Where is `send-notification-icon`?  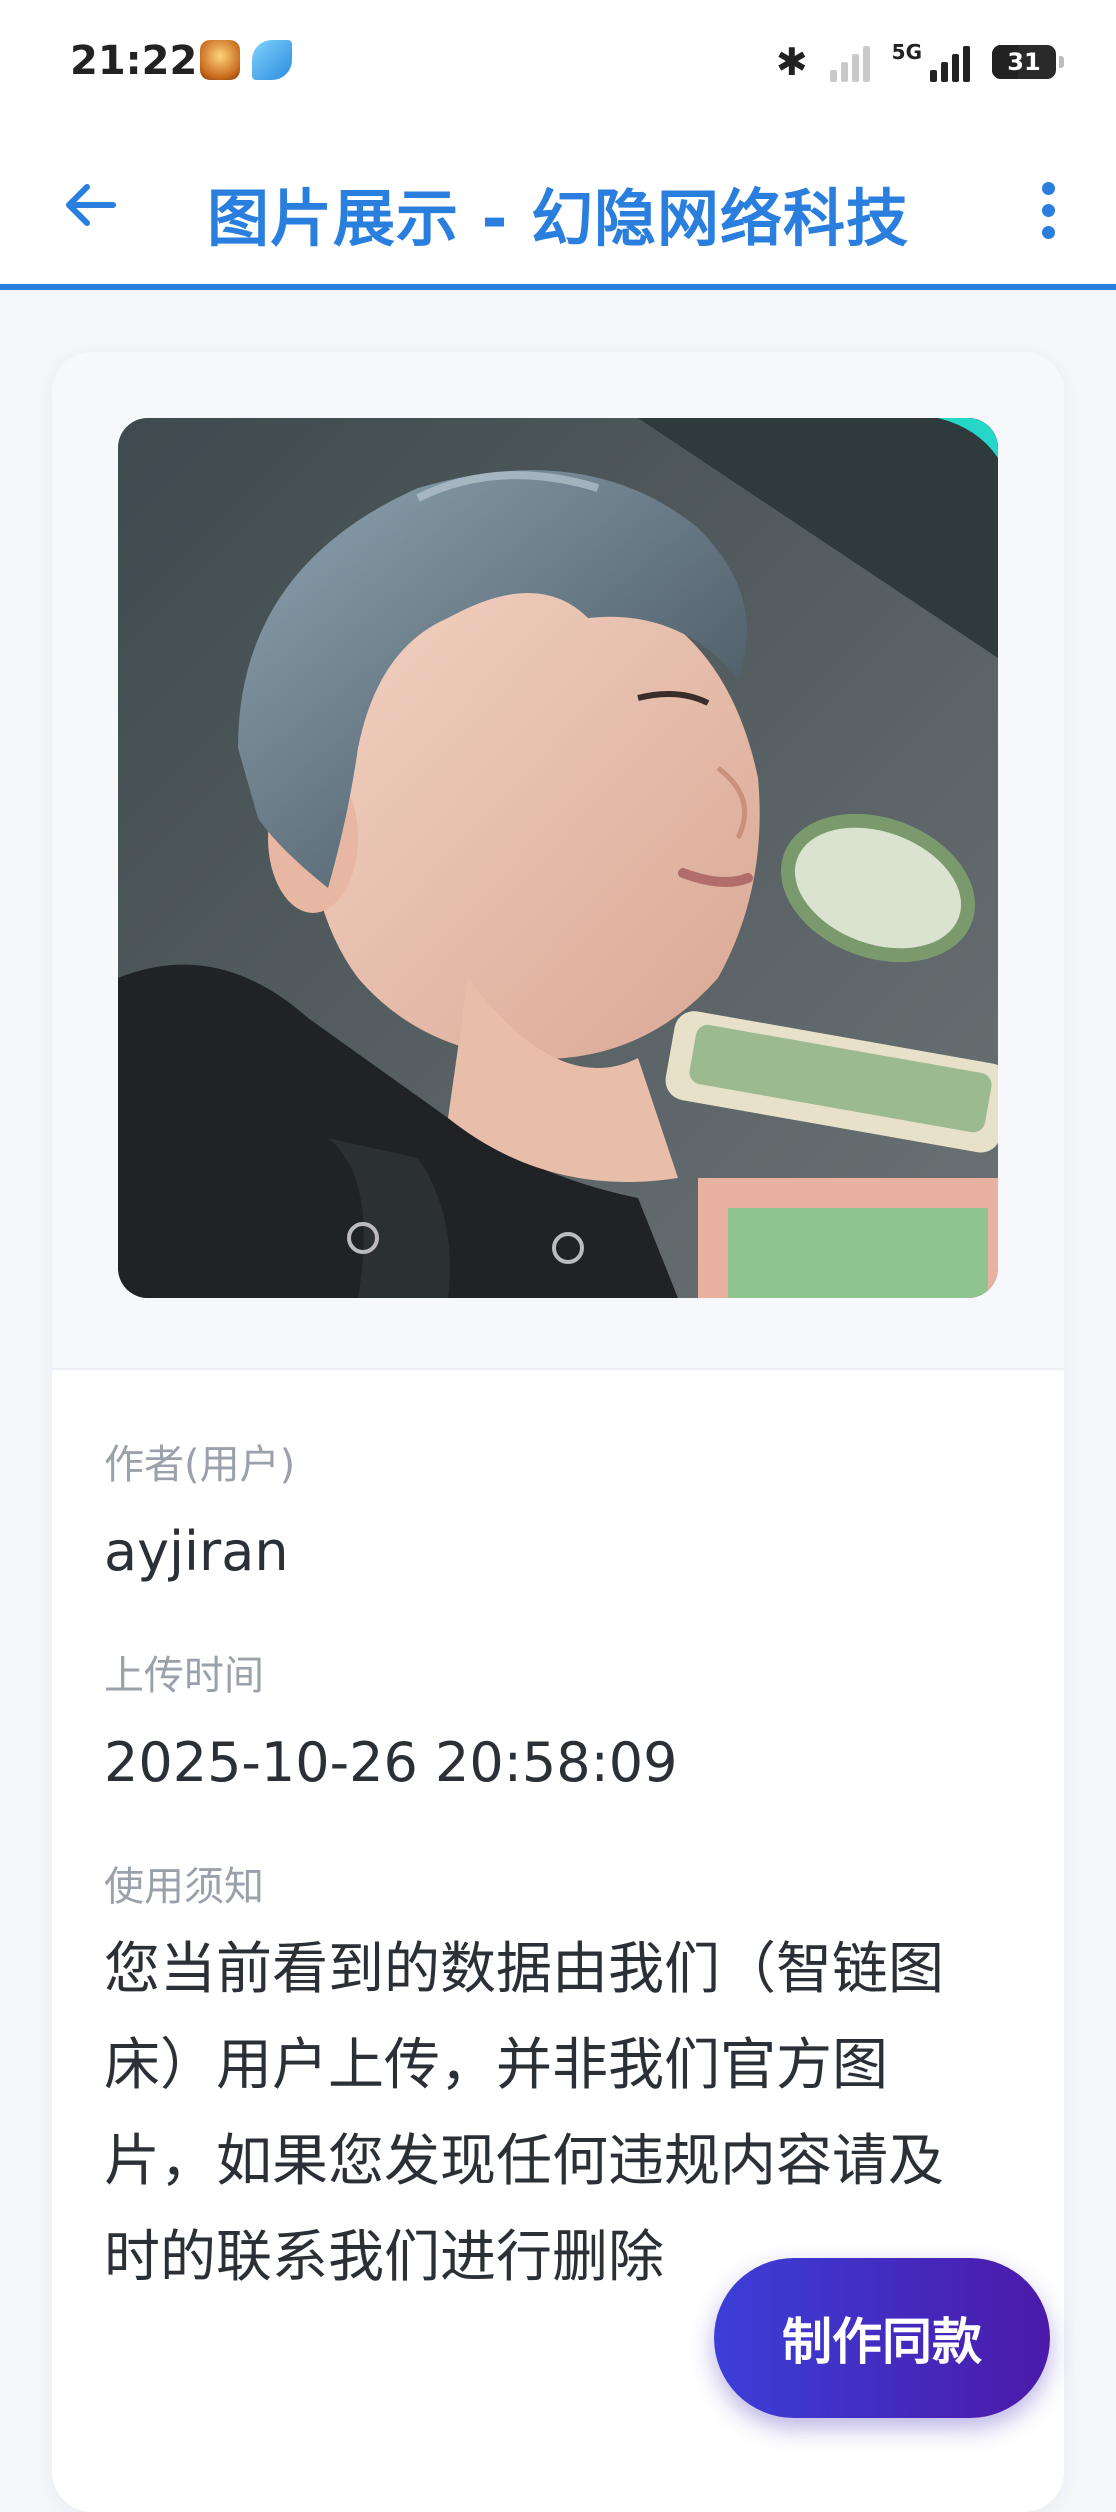
send-notification-icon is located at coordinates (272, 60).